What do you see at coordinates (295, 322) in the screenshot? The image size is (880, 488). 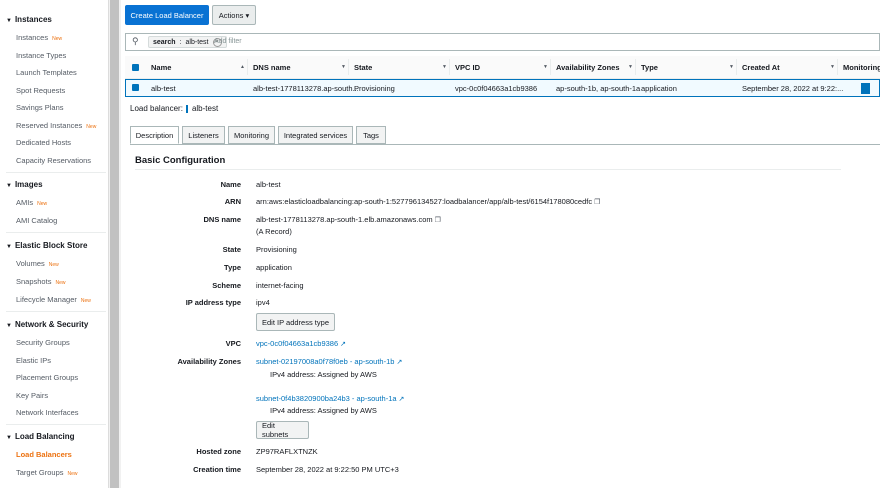 I see `edit-ip-address-type-button: Edit IP address type` at bounding box center [295, 322].